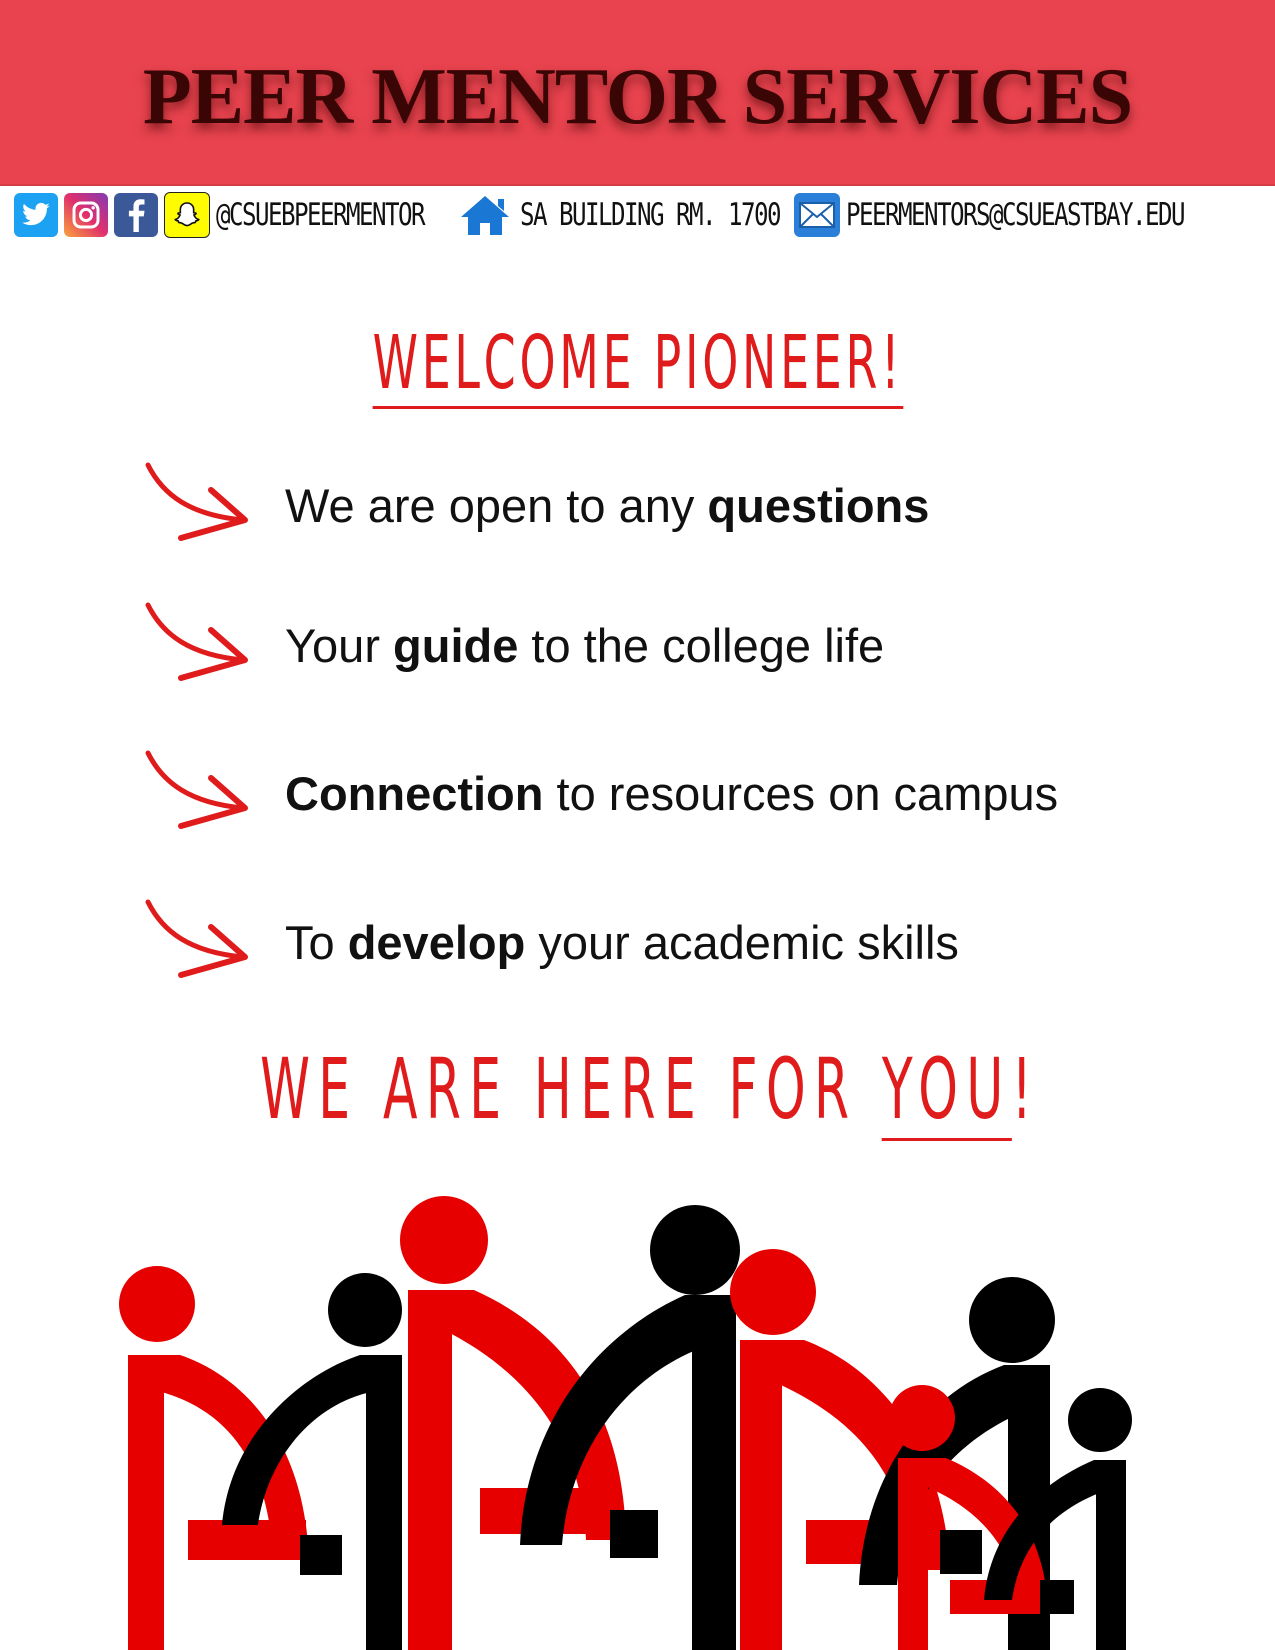  What do you see at coordinates (672, 793) in the screenshot?
I see `bullet-text: Connection to resources on campus` at bounding box center [672, 793].